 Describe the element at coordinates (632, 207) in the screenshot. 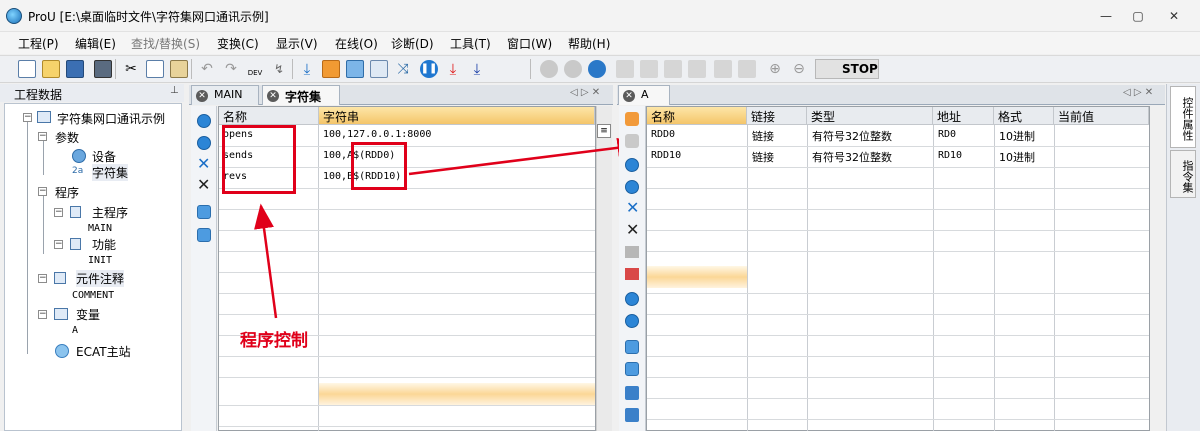

I see `delete-blue-icon: ✕` at that location.